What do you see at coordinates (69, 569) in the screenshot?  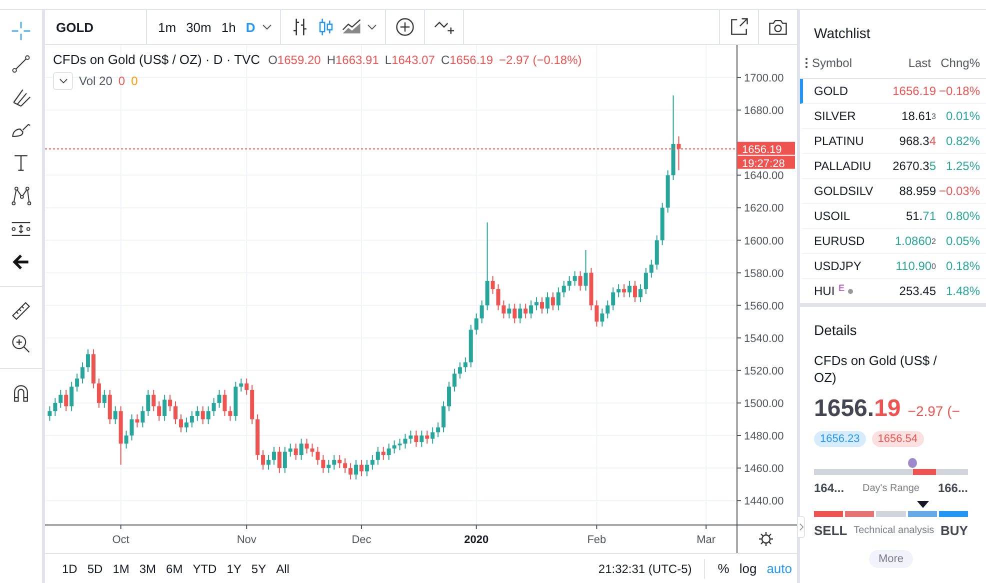 I see `range-button: 1D` at bounding box center [69, 569].